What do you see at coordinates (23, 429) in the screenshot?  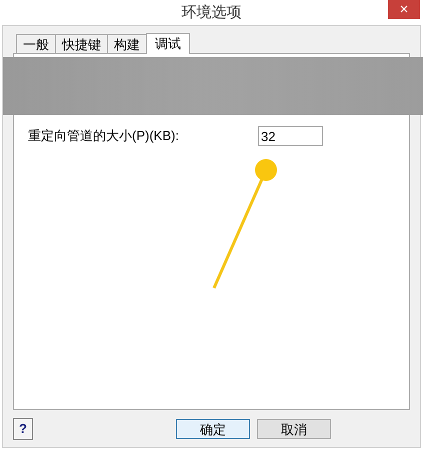 I see `help-button: ?` at bounding box center [23, 429].